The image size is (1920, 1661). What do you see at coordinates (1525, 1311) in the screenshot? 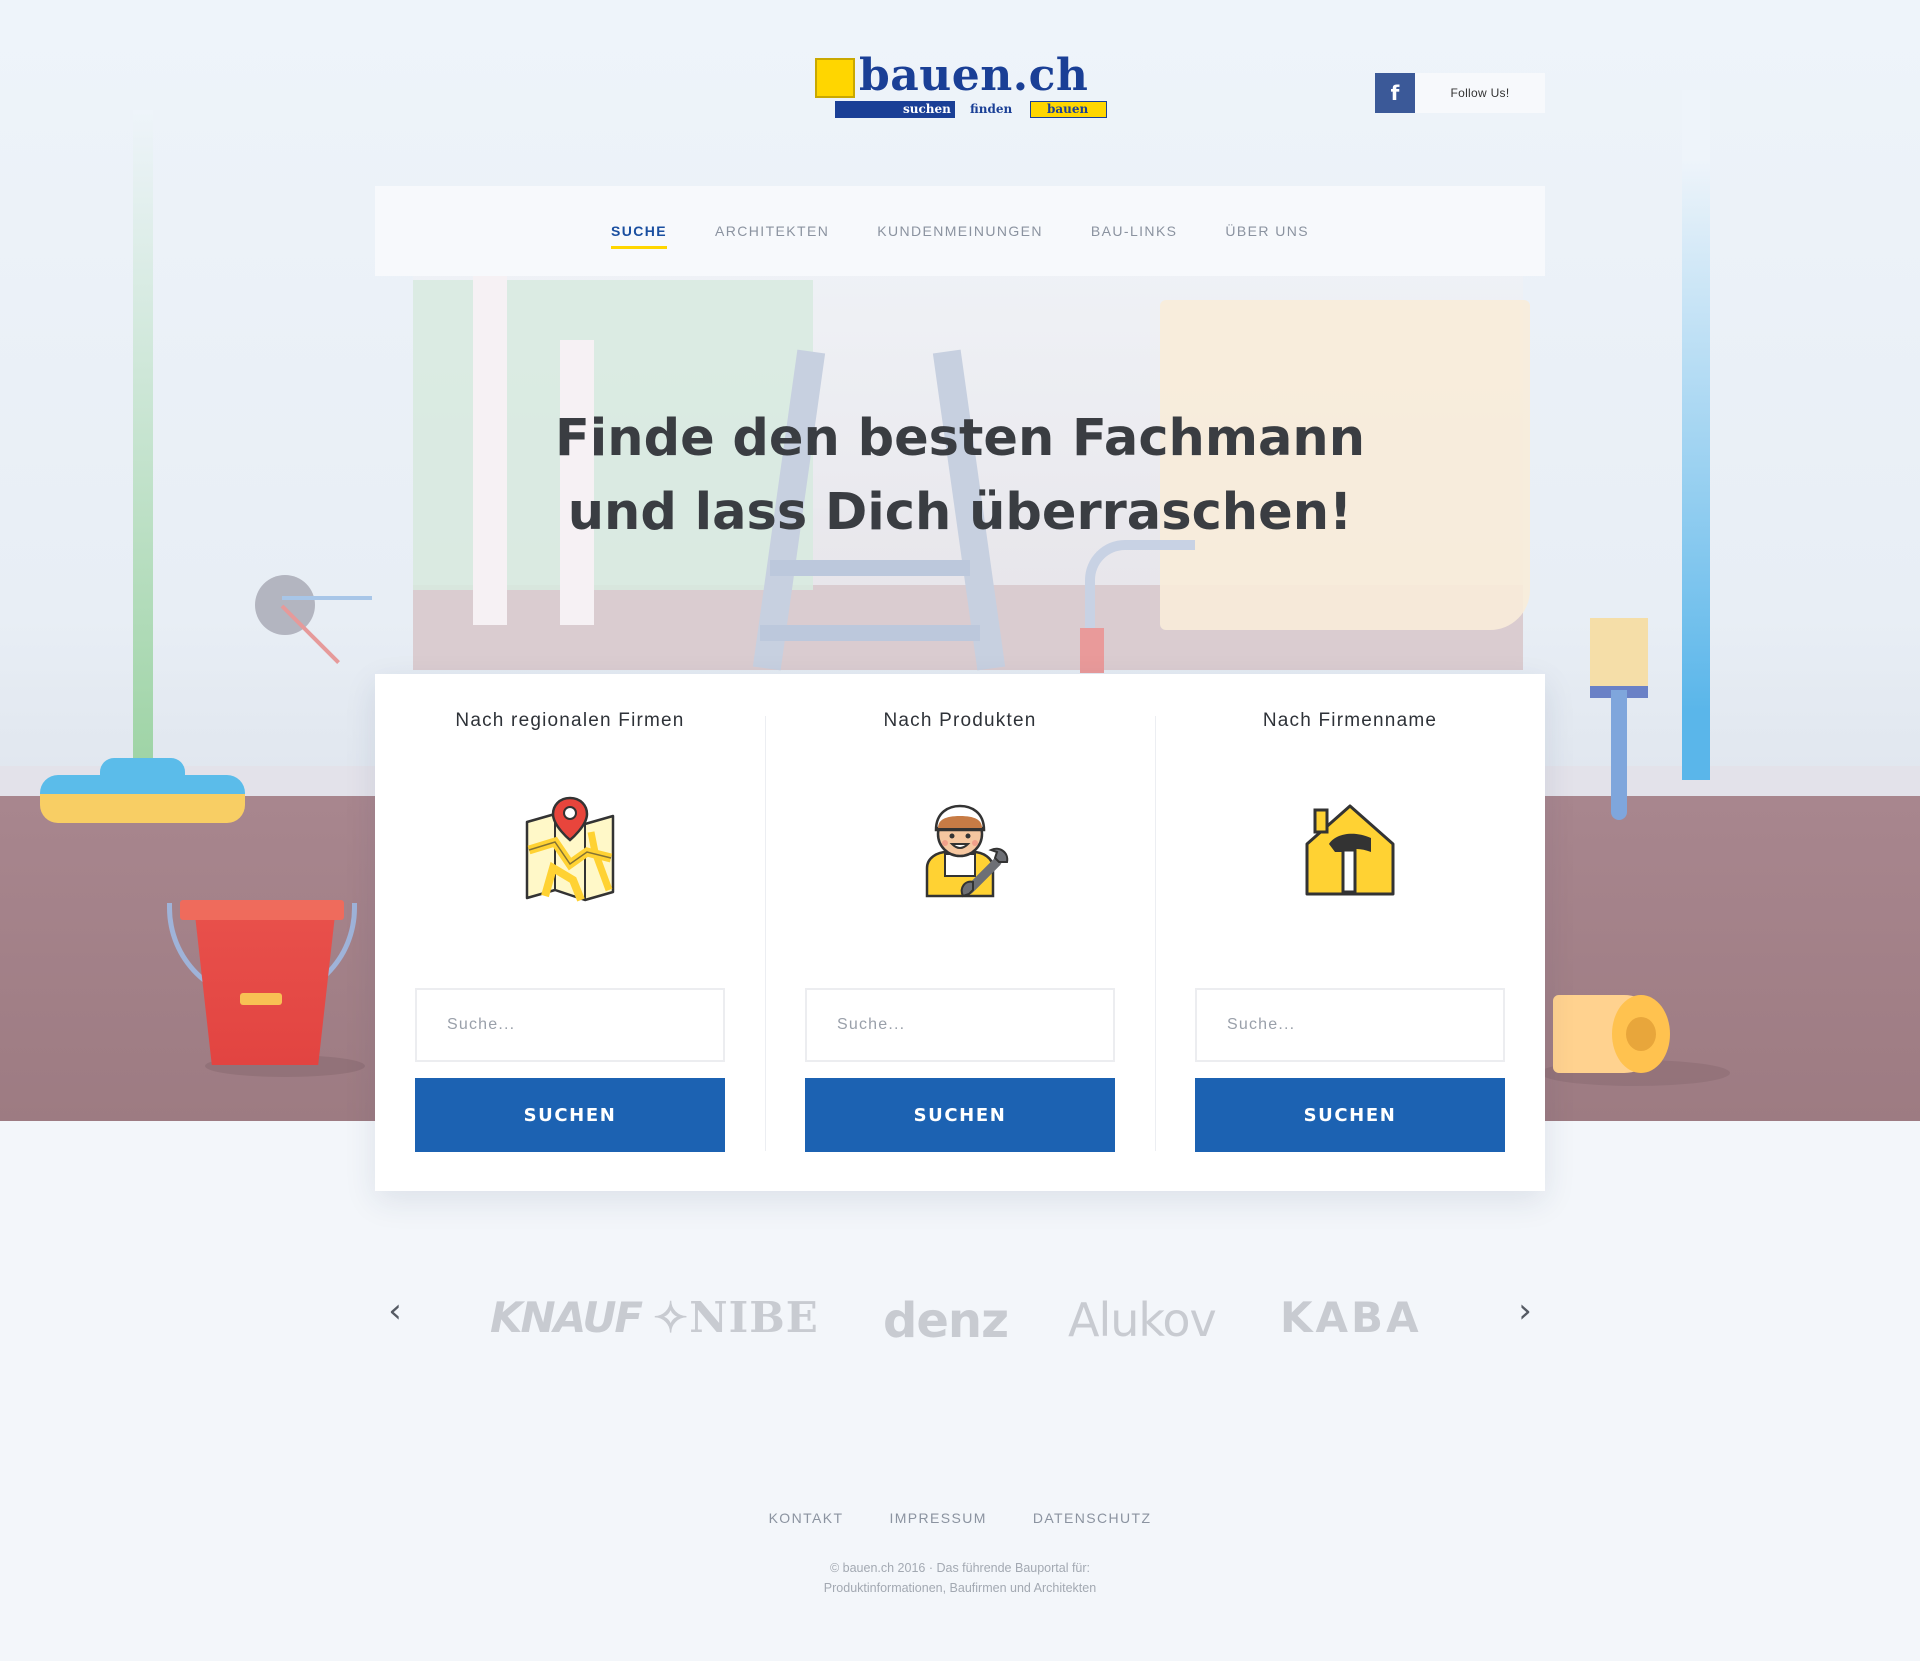
I see `chevron-right-icon: ›` at bounding box center [1525, 1311].